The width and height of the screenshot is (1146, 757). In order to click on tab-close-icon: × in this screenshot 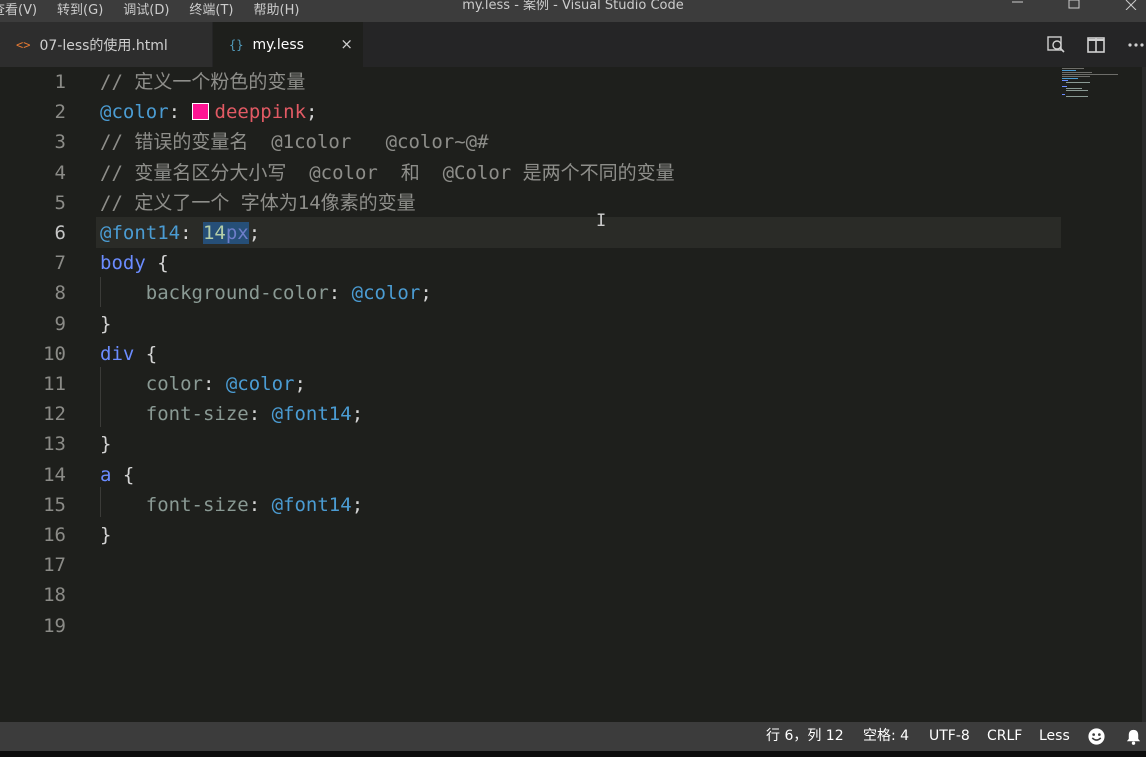, I will do `click(346, 44)`.